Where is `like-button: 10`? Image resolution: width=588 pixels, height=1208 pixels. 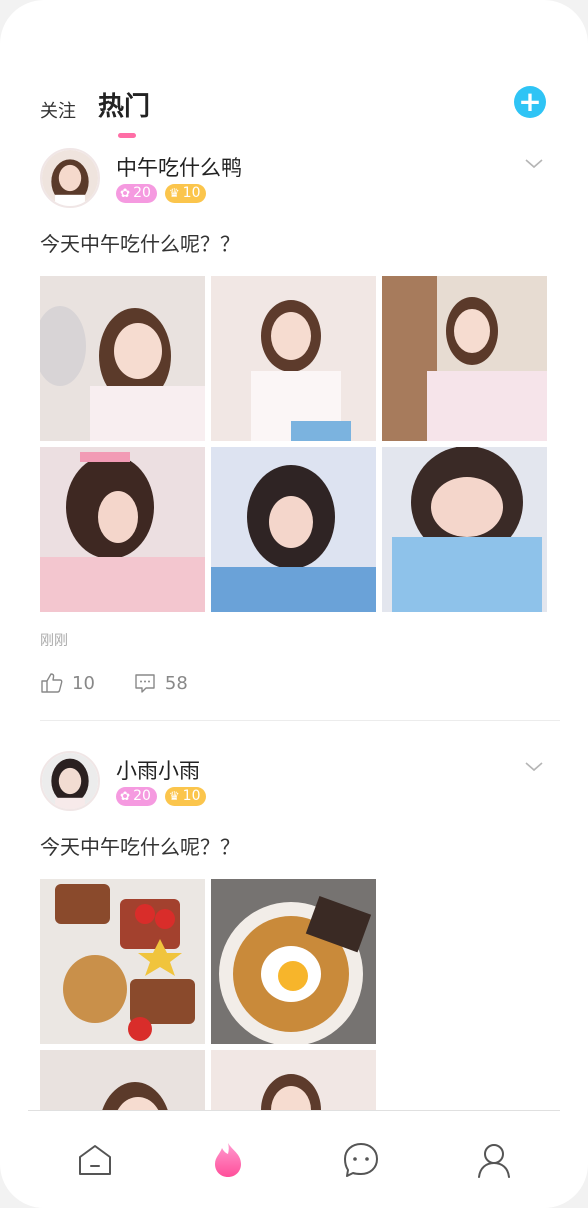
like-button: 10 is located at coordinates (67, 683).